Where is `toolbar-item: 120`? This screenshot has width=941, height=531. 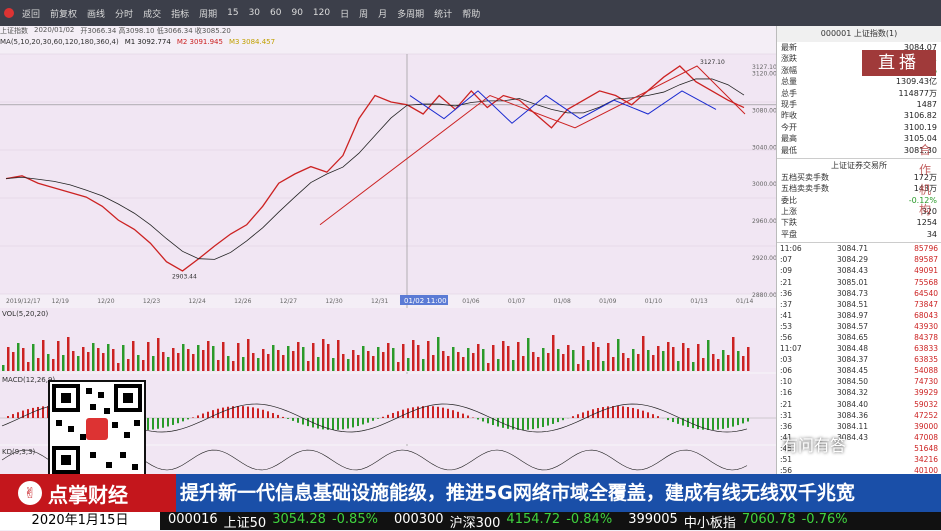 toolbar-item: 120 is located at coordinates (321, 13).